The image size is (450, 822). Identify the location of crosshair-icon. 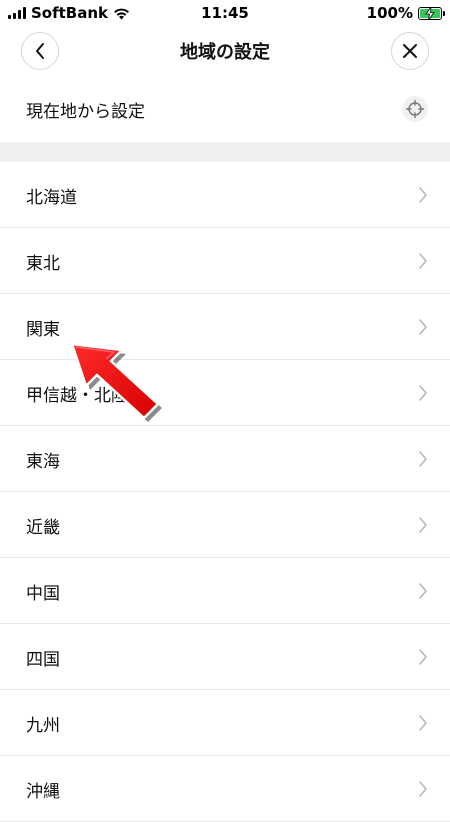
(415, 109).